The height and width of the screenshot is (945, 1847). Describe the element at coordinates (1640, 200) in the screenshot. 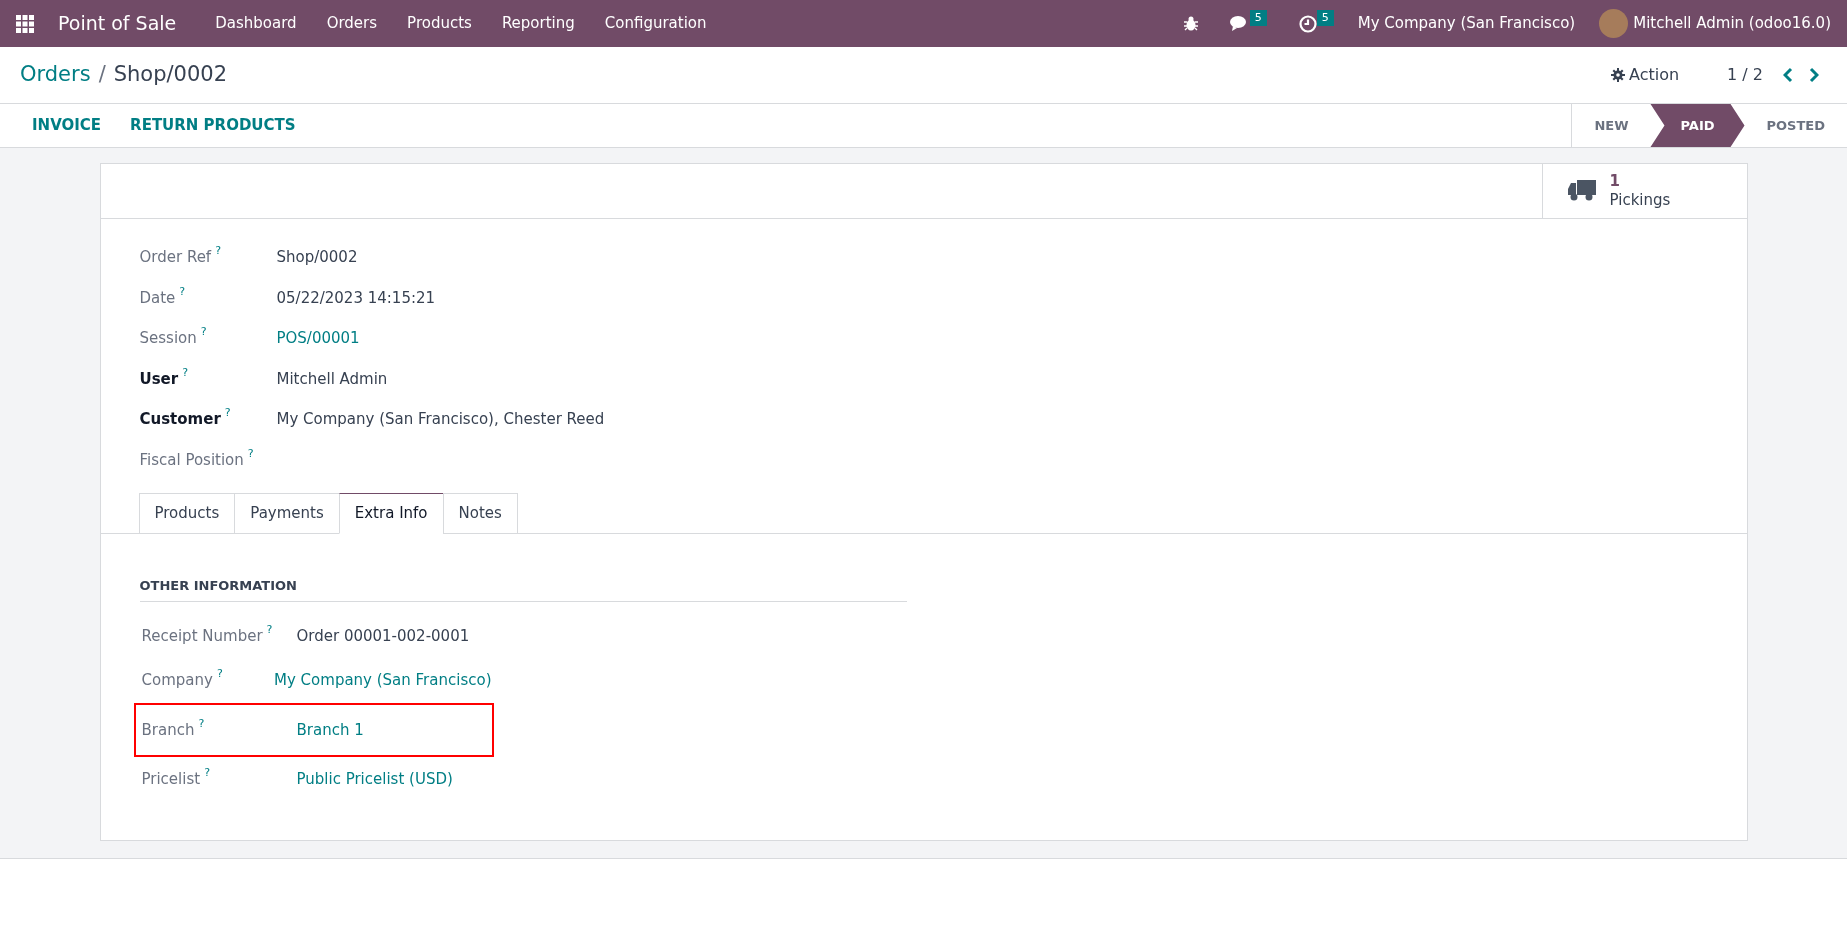

I see `stat-label: Pickings` at that location.